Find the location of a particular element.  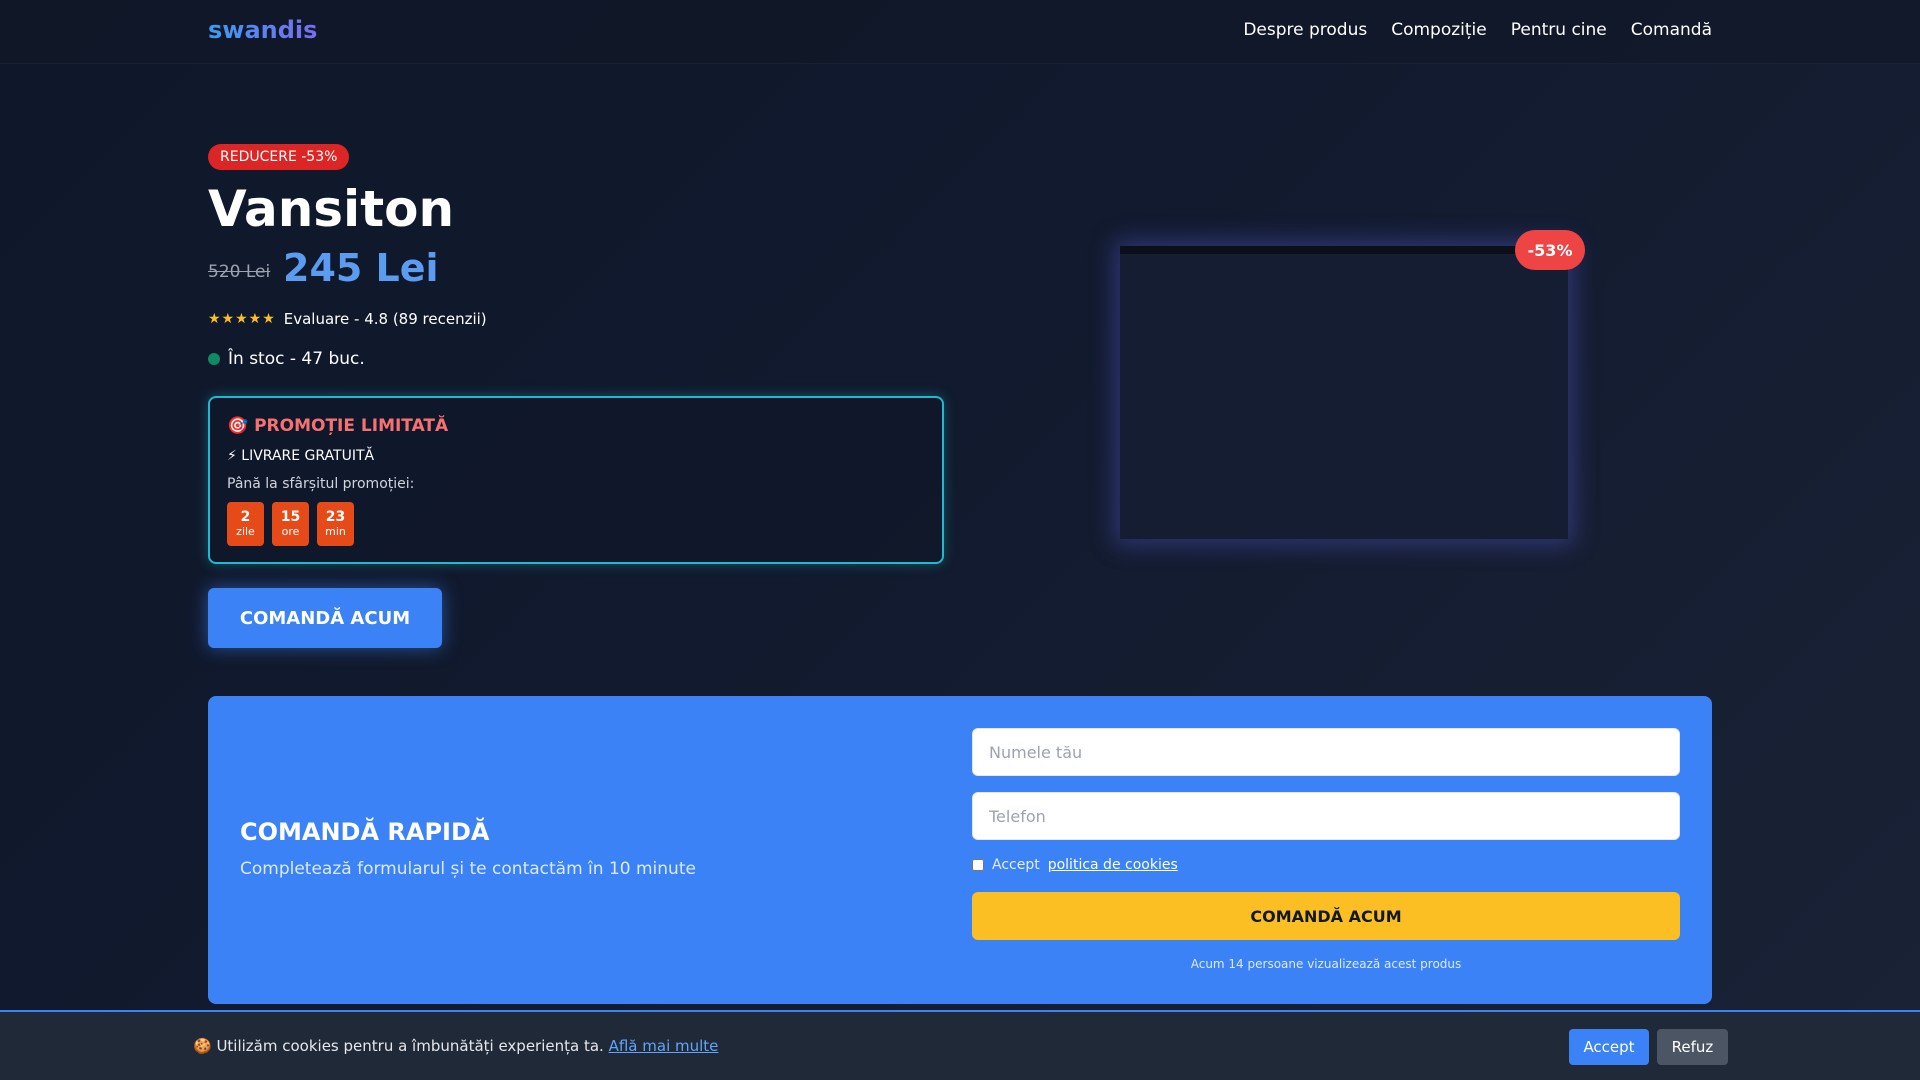

countdown-days: 2 zile is located at coordinates (245, 524).